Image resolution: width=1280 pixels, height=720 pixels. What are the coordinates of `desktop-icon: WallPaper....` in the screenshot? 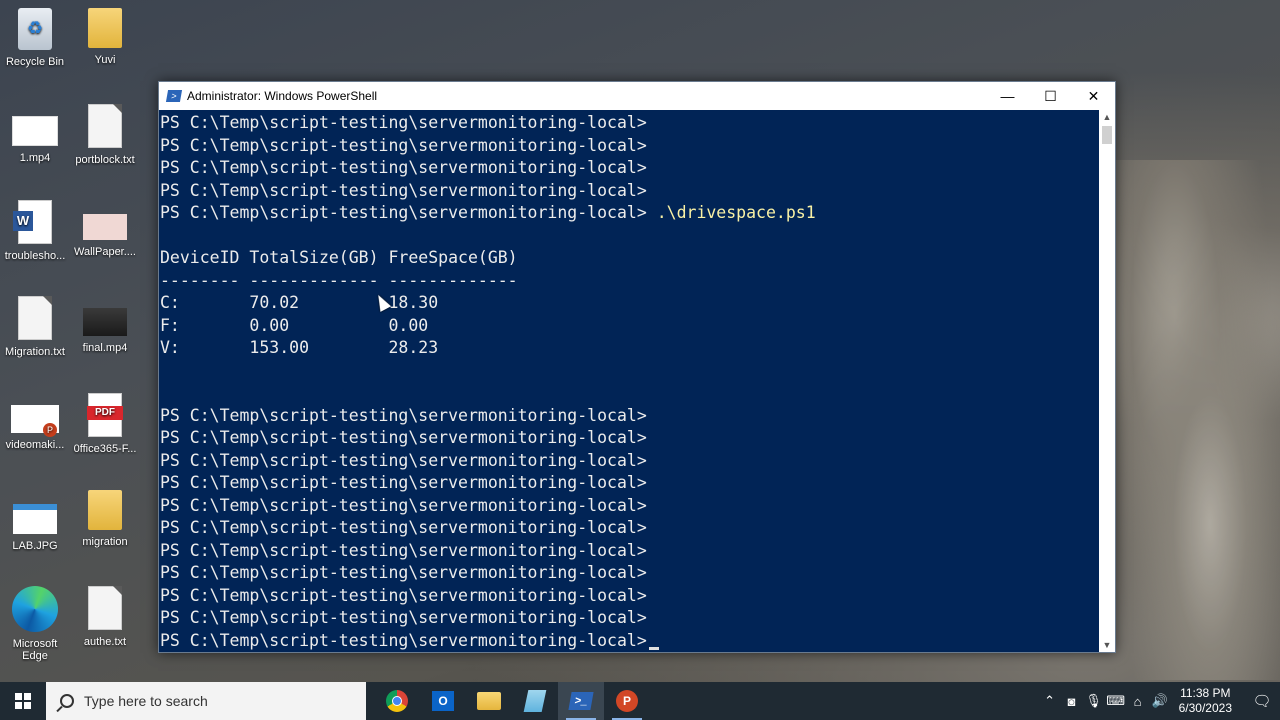 It's located at (105, 229).